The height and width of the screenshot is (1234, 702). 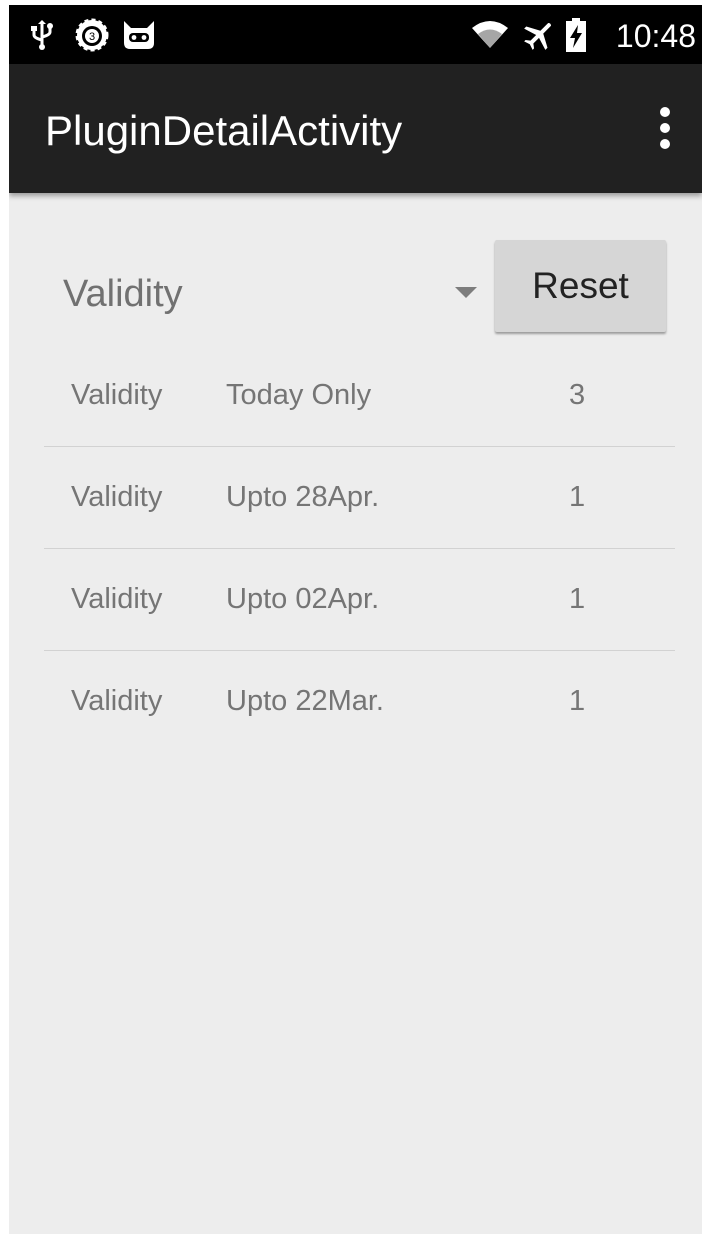 What do you see at coordinates (92, 37) in the screenshot?
I see `updates-badge-count: 3` at bounding box center [92, 37].